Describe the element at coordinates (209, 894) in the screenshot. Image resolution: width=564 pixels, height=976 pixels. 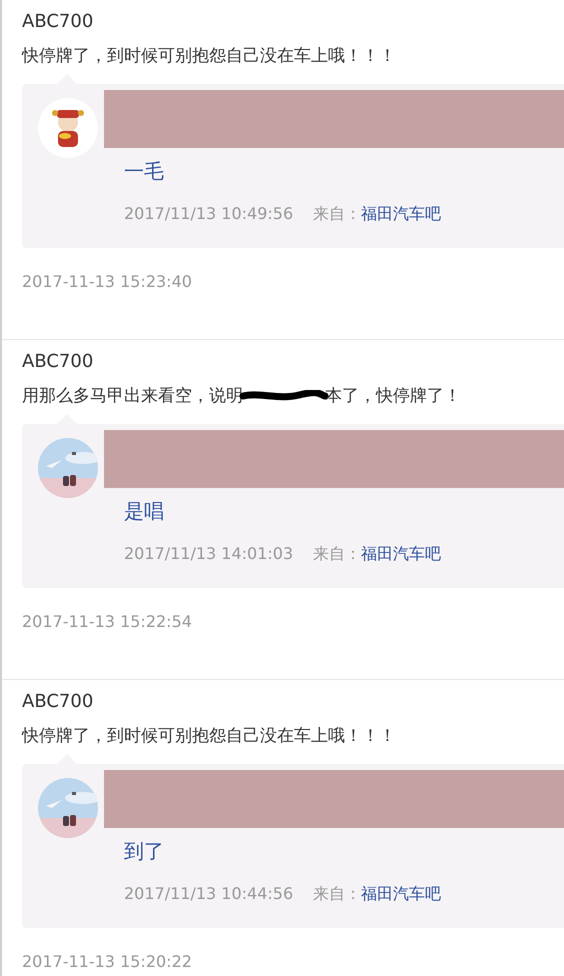
I see `quote-time: 2017/11/13 10:44:56` at that location.